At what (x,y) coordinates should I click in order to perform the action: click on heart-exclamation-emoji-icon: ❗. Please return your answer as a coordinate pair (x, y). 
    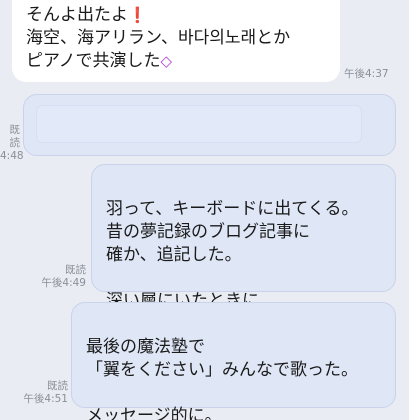
    Looking at the image, I should click on (137, 15).